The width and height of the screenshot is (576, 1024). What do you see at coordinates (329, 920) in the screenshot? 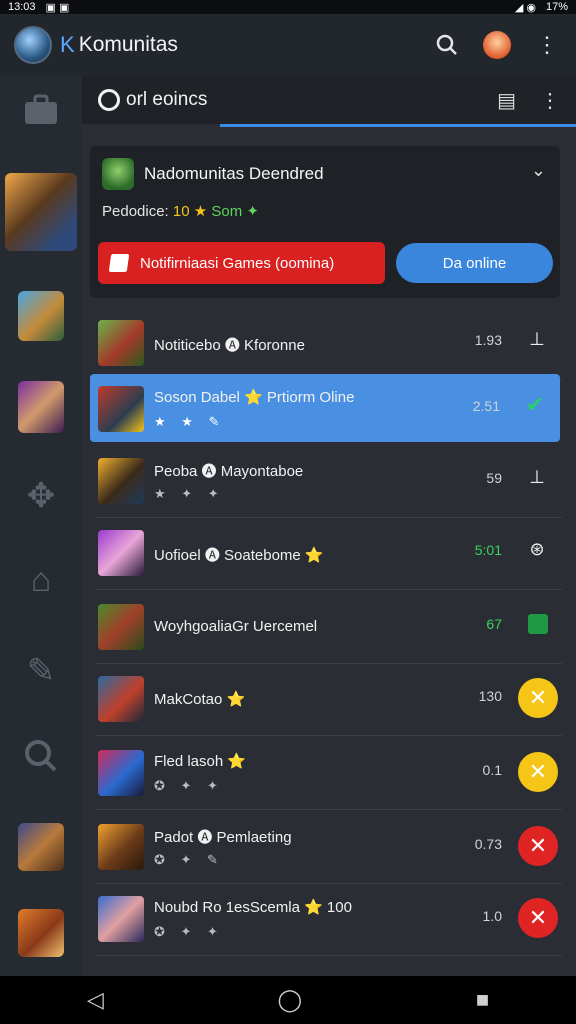
I see `list-item: Noubd Ro 1esScemla ⭐ 100 ✪ ✦ ✦ 1.0 ✕` at bounding box center [329, 920].